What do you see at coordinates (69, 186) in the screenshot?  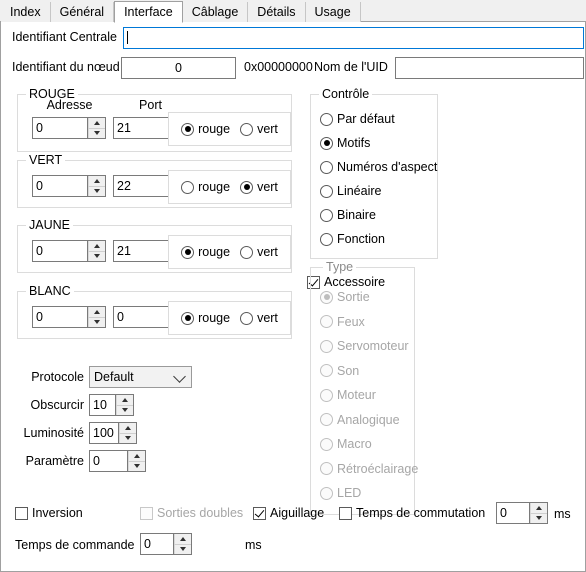 I see `vert-address-spinner: 0` at bounding box center [69, 186].